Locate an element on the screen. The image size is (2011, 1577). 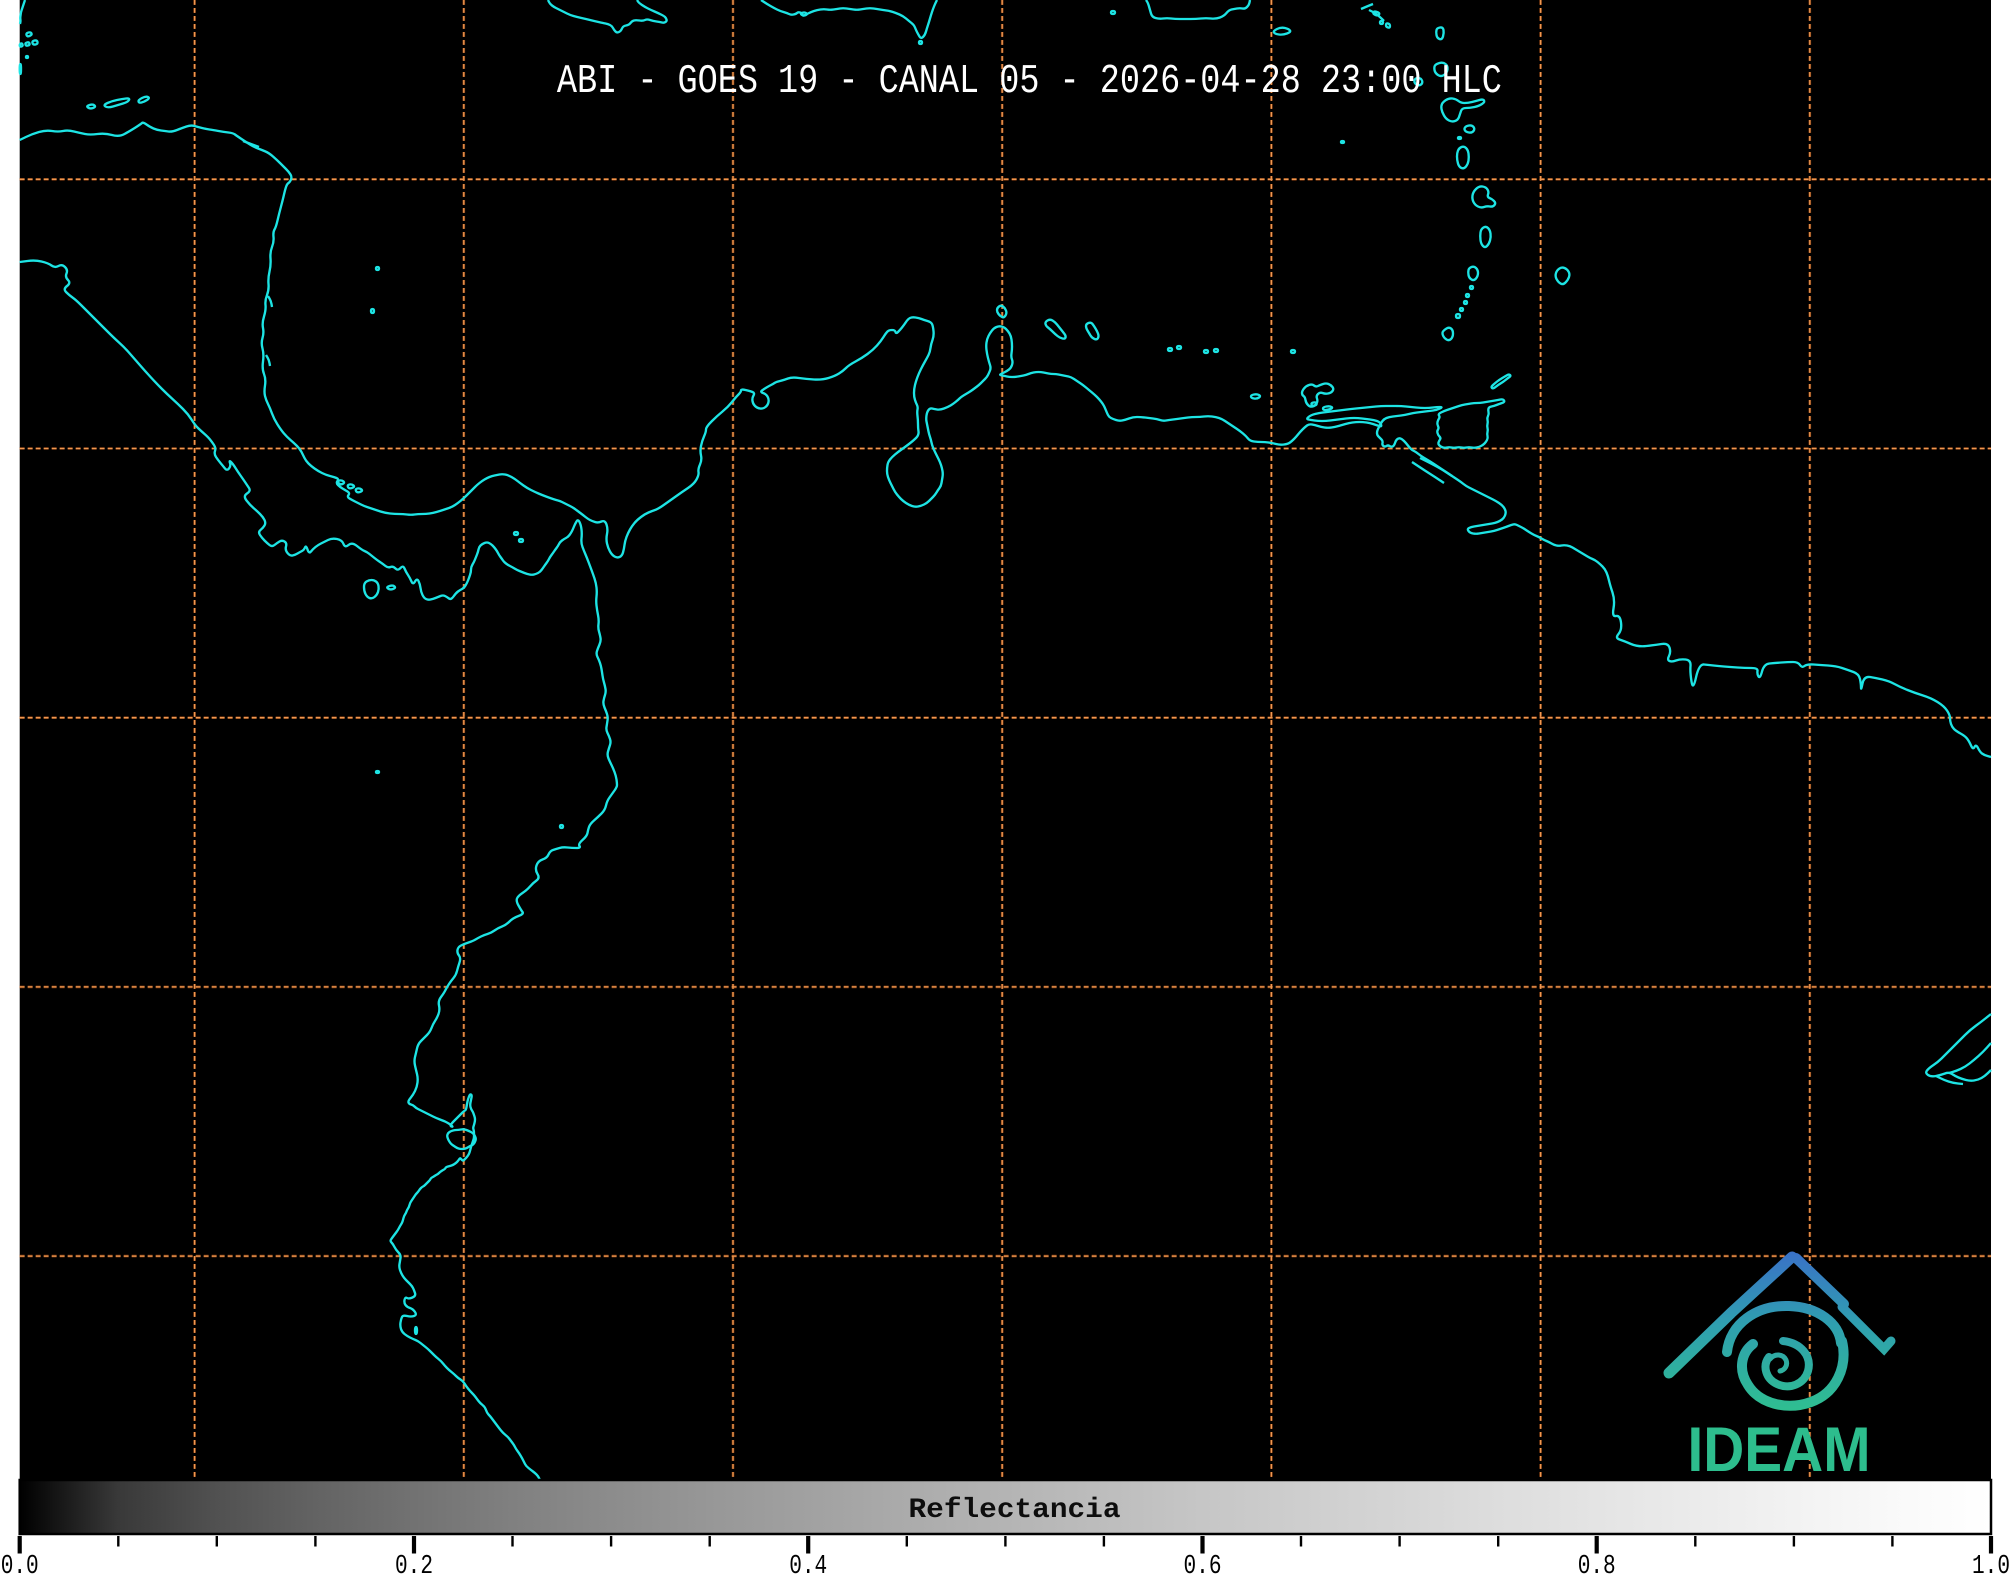
svg-text: 0.0 is located at coordinates (20, 1564).